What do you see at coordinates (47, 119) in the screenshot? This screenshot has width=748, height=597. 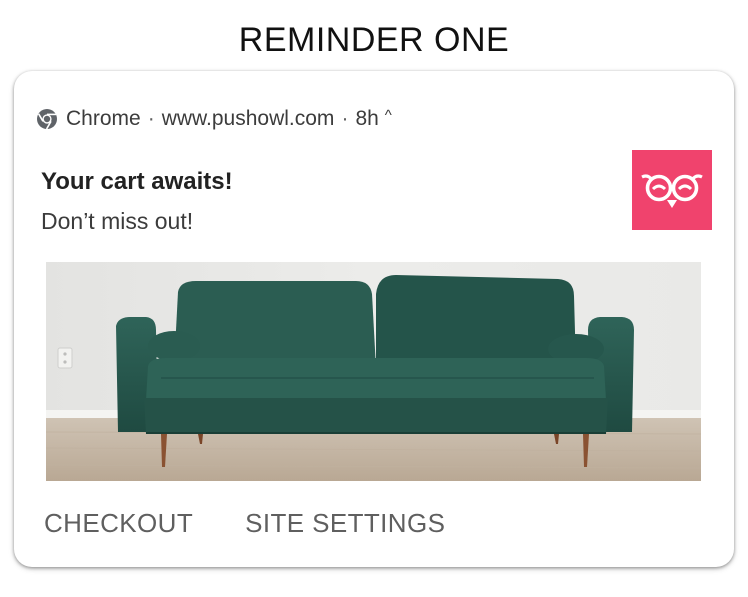 I see `chrome-icon` at bounding box center [47, 119].